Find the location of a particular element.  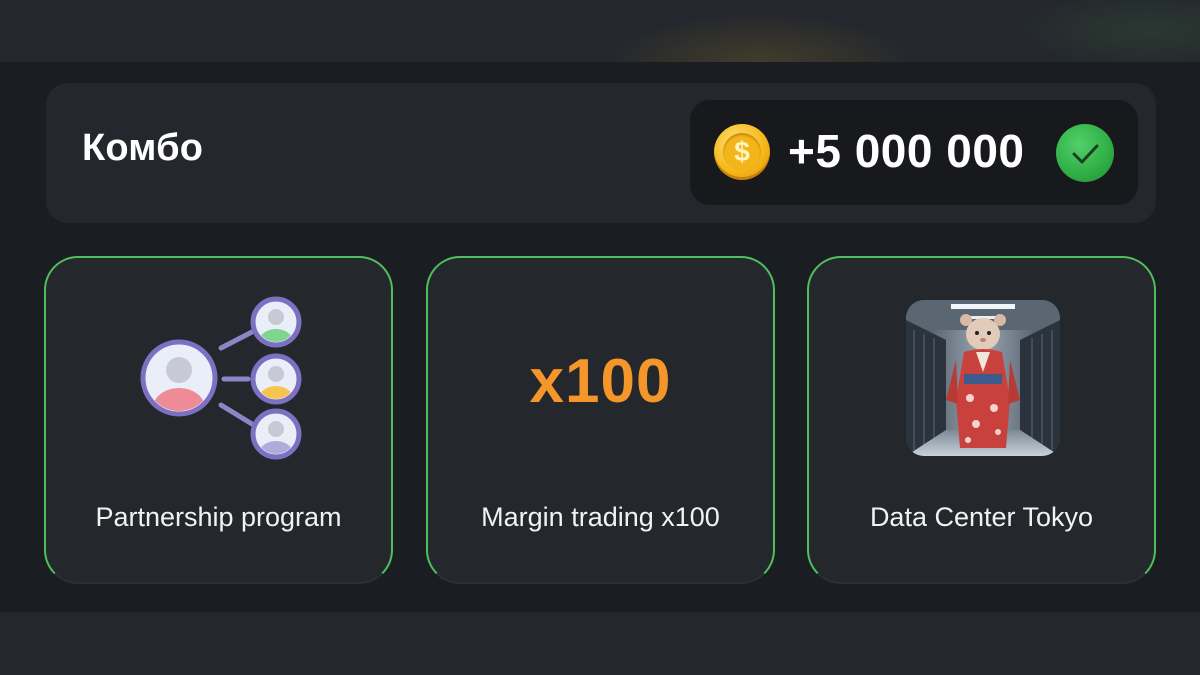

top-strip is located at coordinates (600, 31).